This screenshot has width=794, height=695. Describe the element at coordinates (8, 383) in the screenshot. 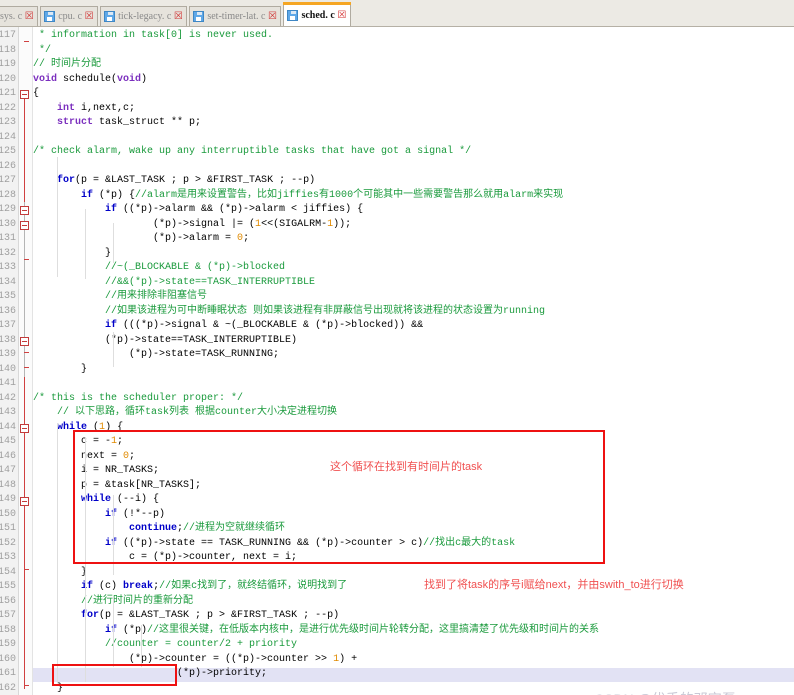

I see `line-number: 141` at that location.